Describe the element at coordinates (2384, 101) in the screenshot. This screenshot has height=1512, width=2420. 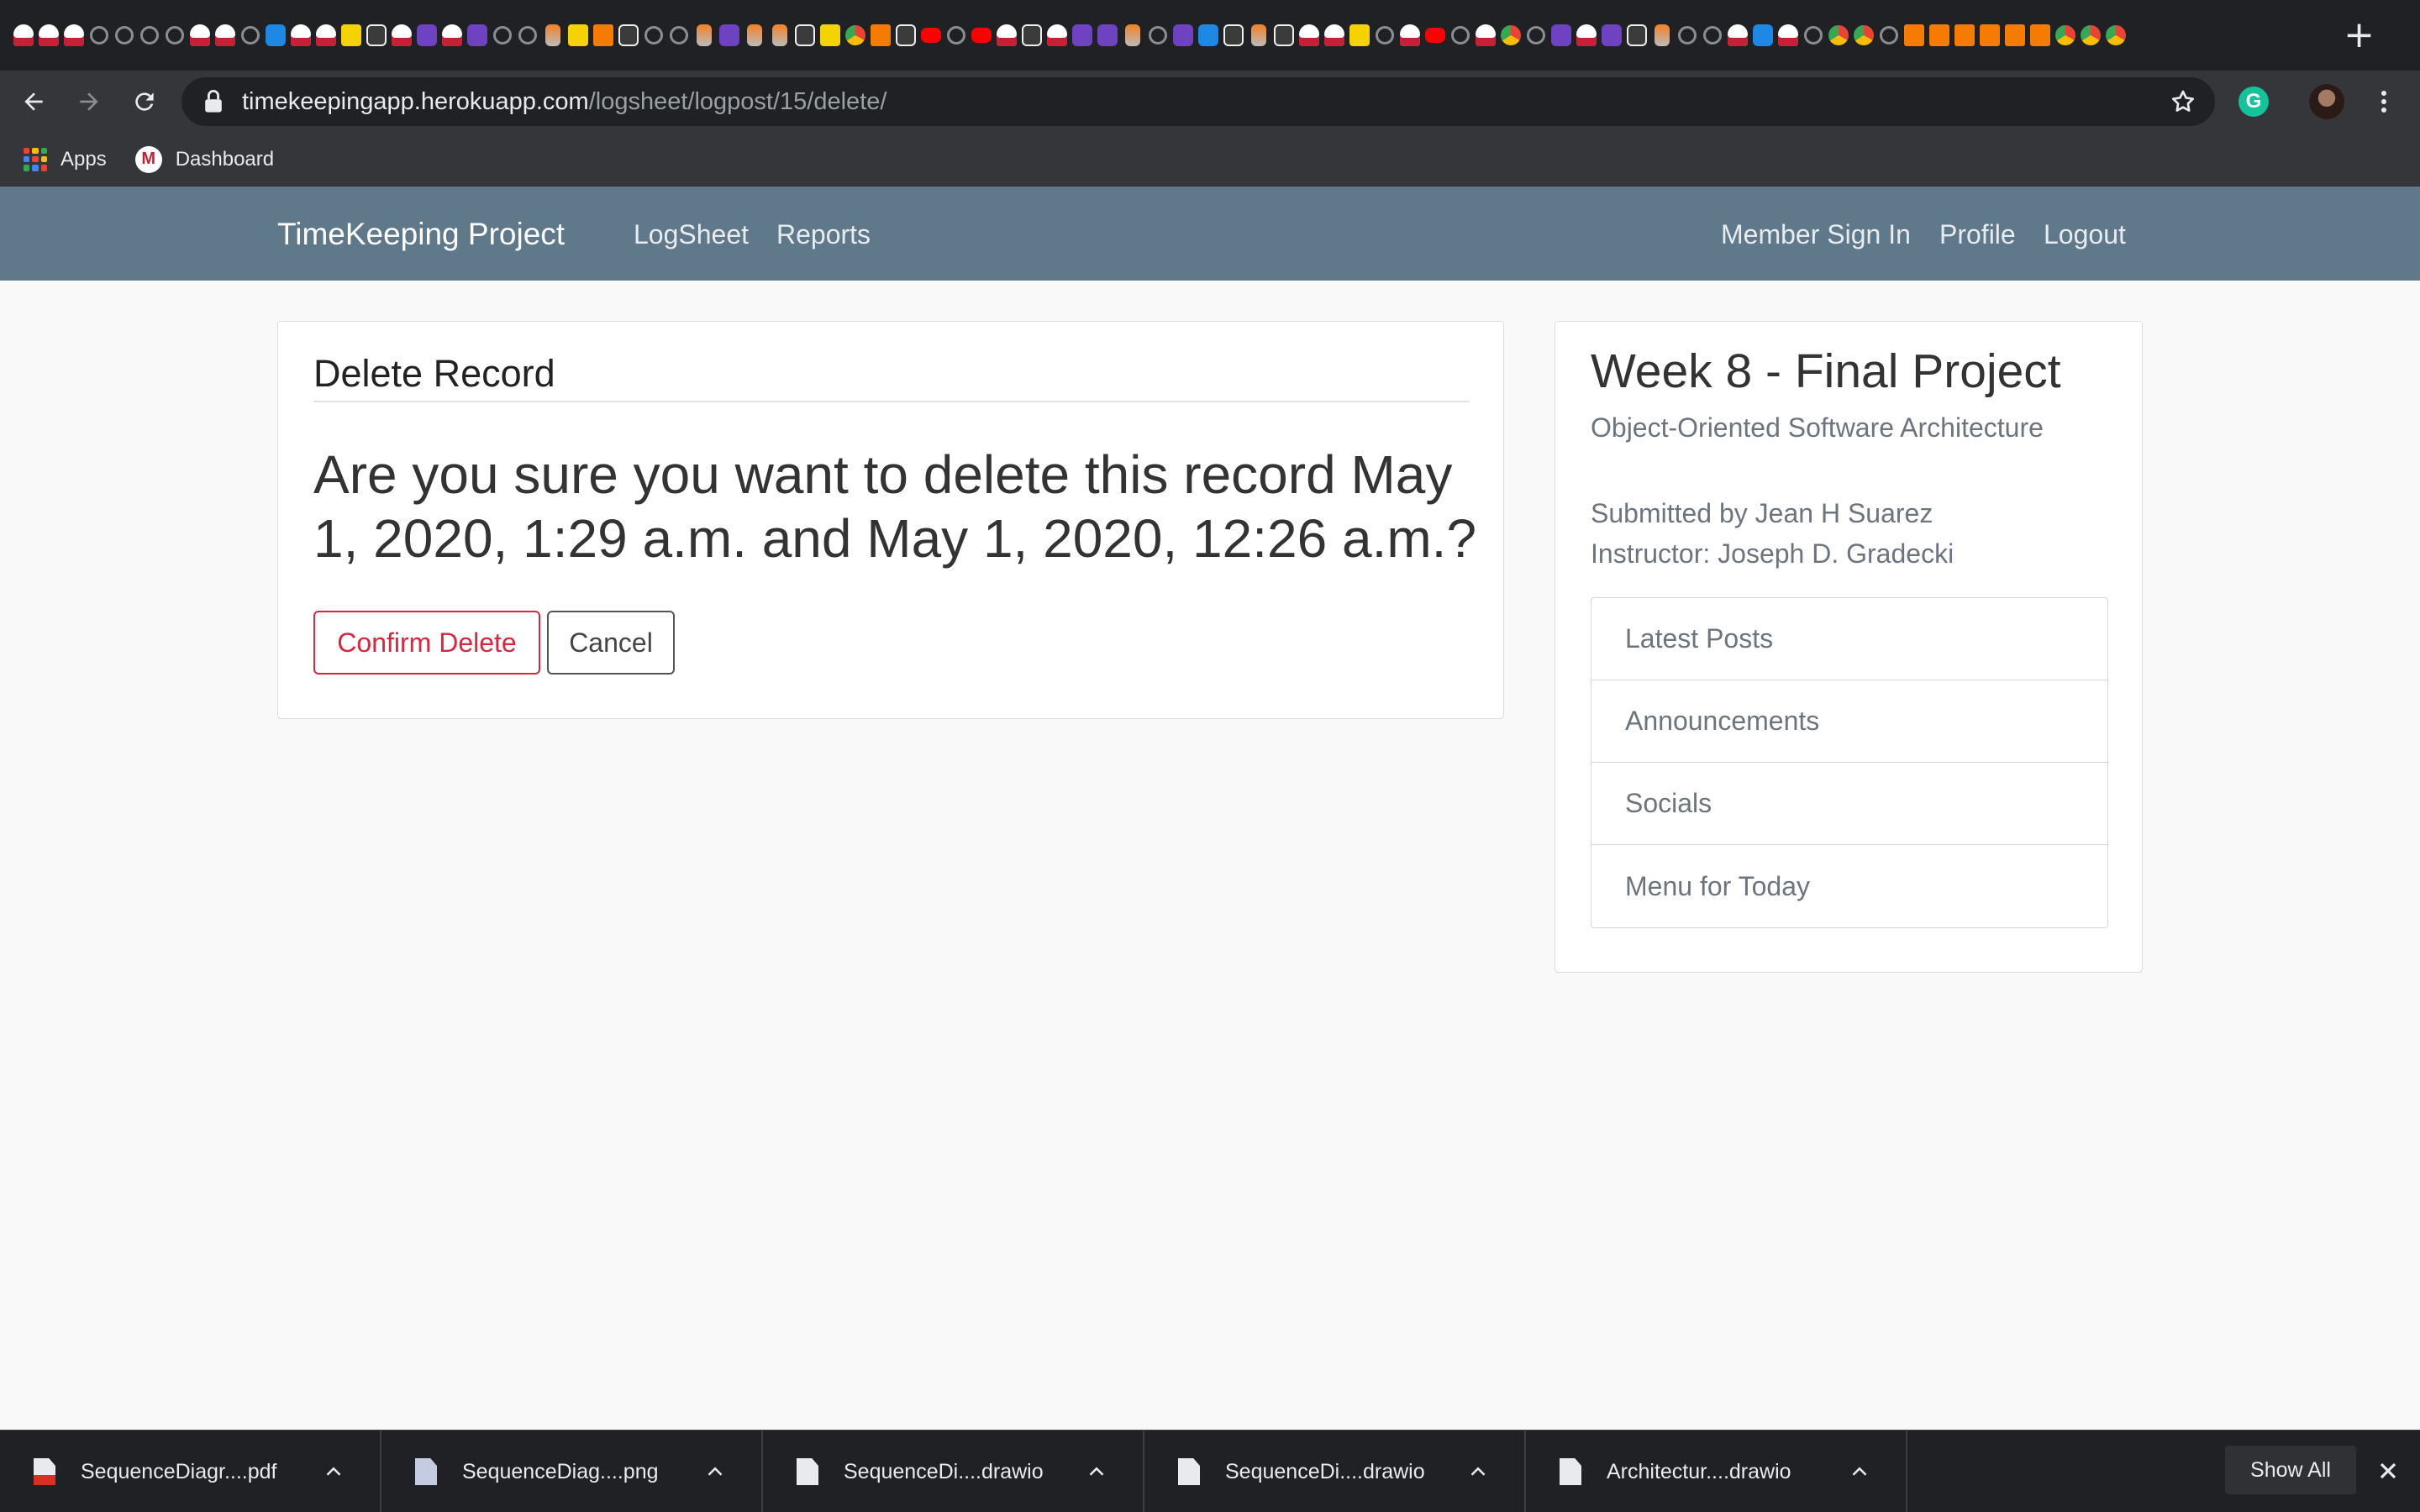
I see `browser-menu-icon` at that location.